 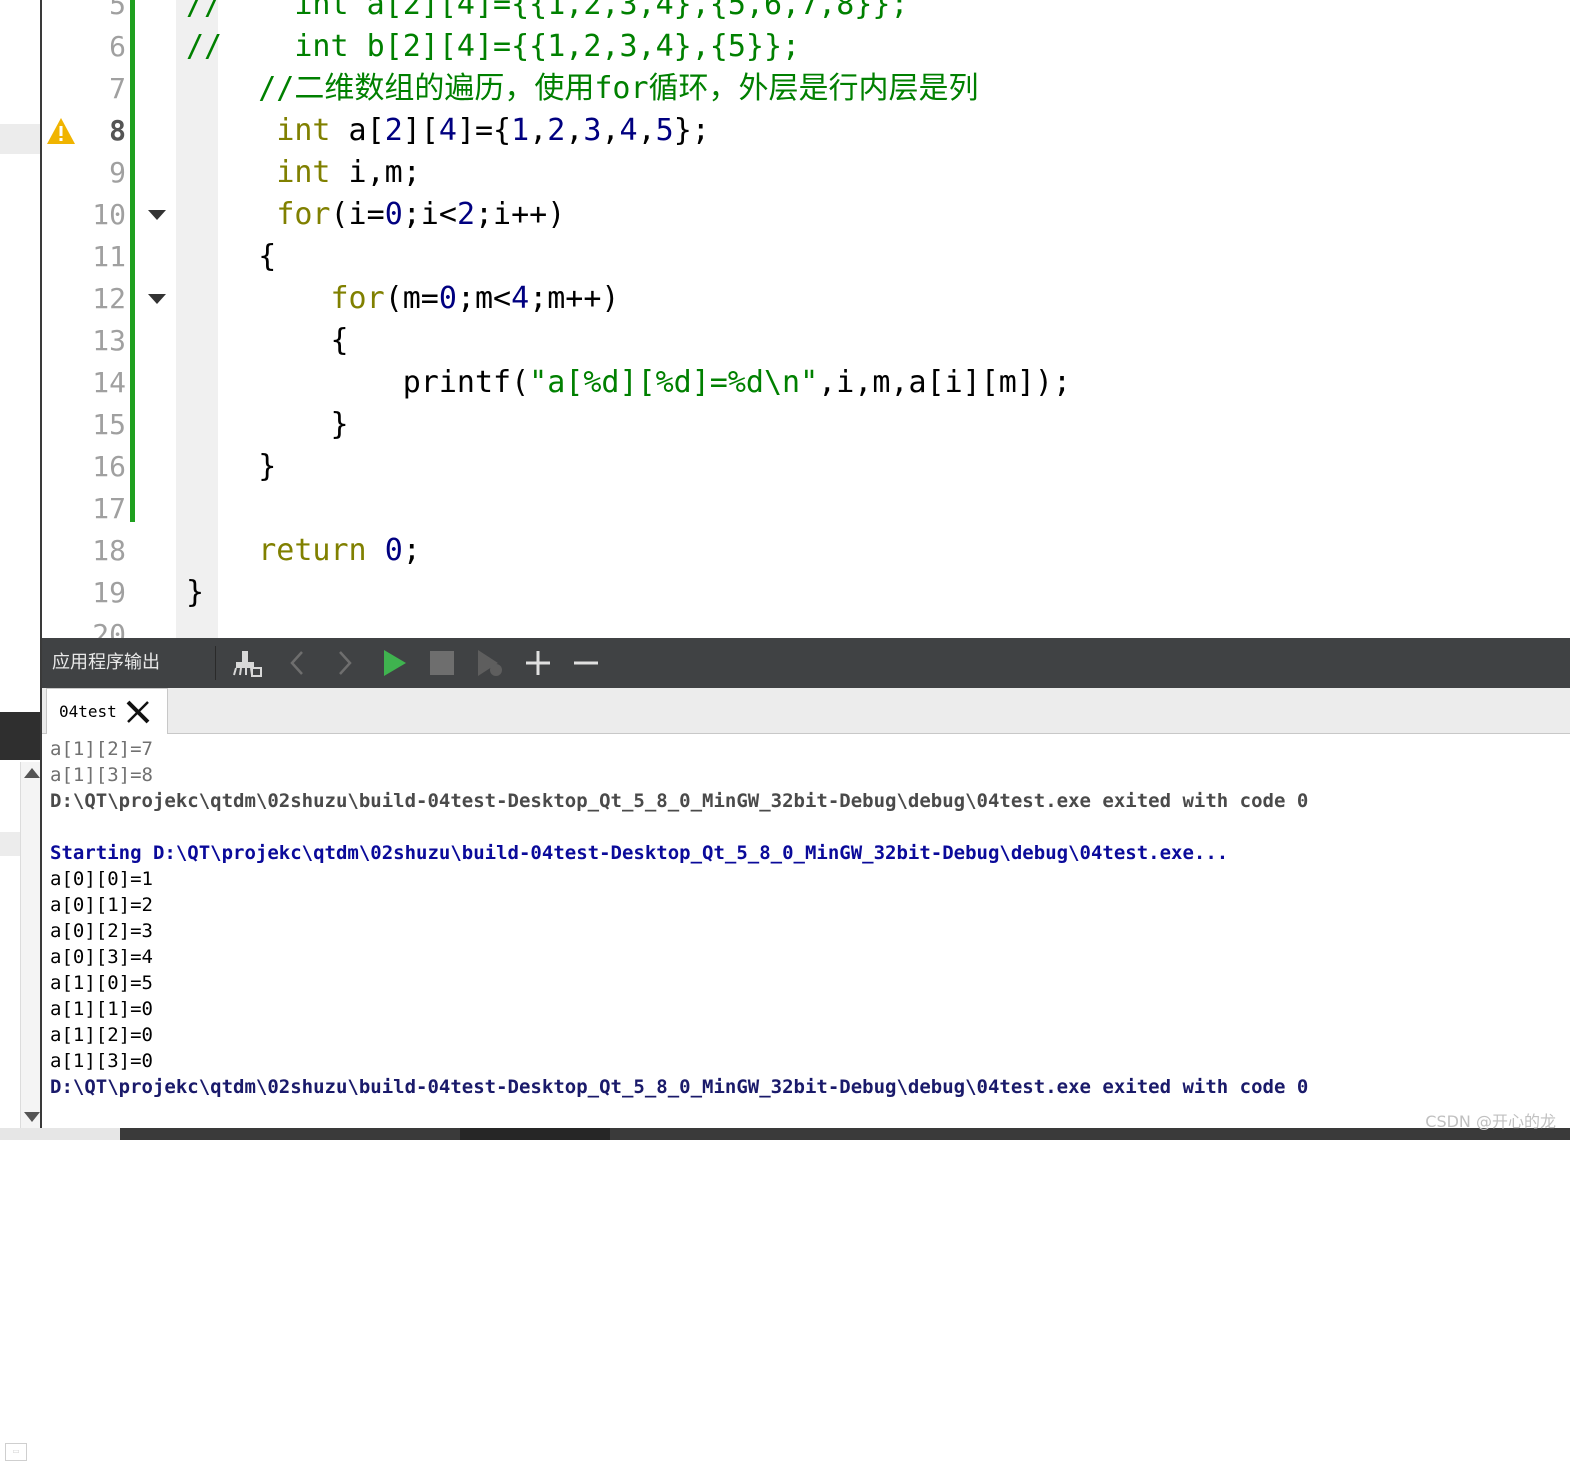 I want to click on line-number: 19, so click(x=109, y=592).